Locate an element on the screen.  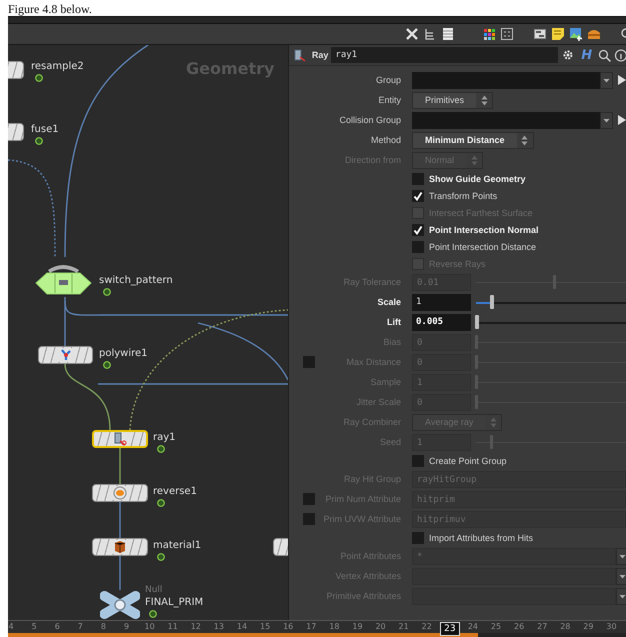
current-frame-marker: 23 is located at coordinates (450, 629).